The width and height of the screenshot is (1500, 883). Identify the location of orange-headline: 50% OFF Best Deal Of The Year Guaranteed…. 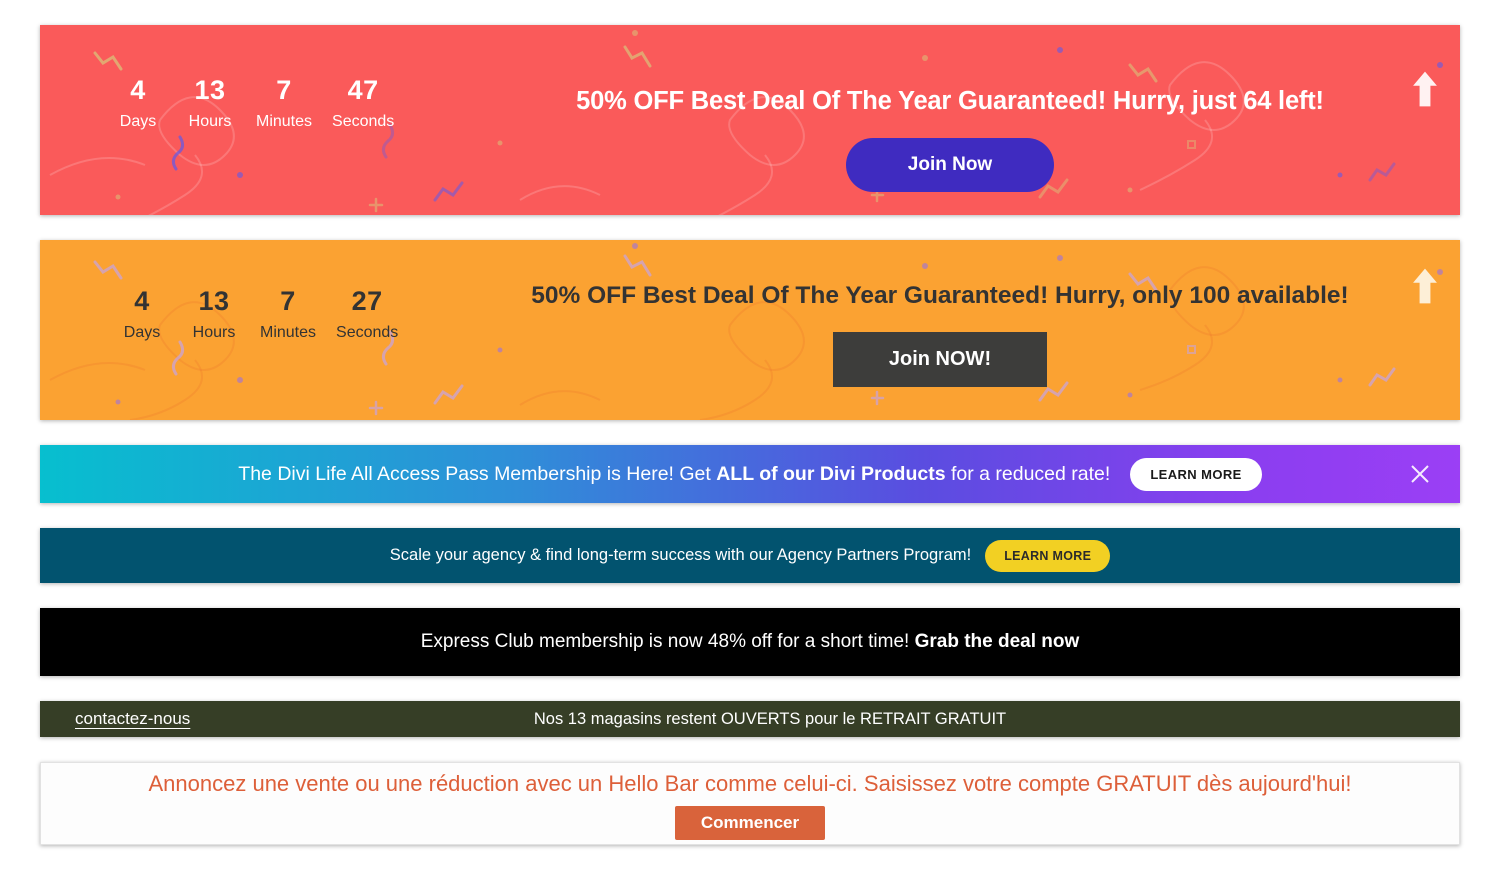
(940, 295).